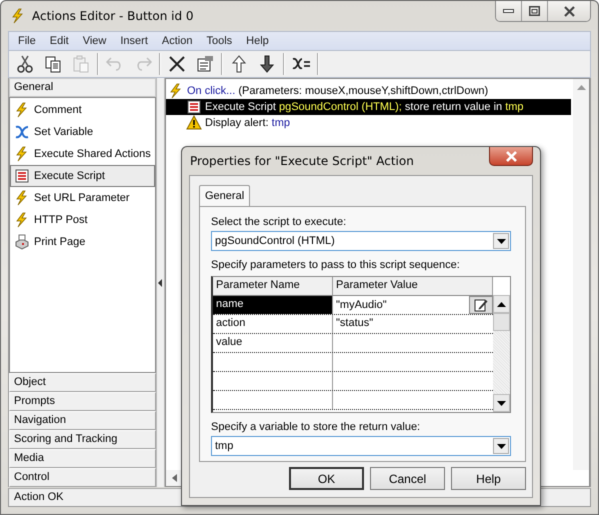 This screenshot has width=599, height=515. What do you see at coordinates (194, 123) in the screenshot?
I see `warning-icon` at bounding box center [194, 123].